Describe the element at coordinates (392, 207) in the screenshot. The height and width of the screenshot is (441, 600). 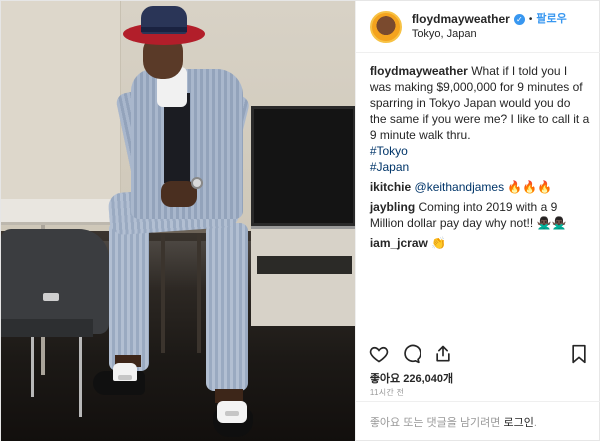
I see `comment-username: jaybling` at that location.